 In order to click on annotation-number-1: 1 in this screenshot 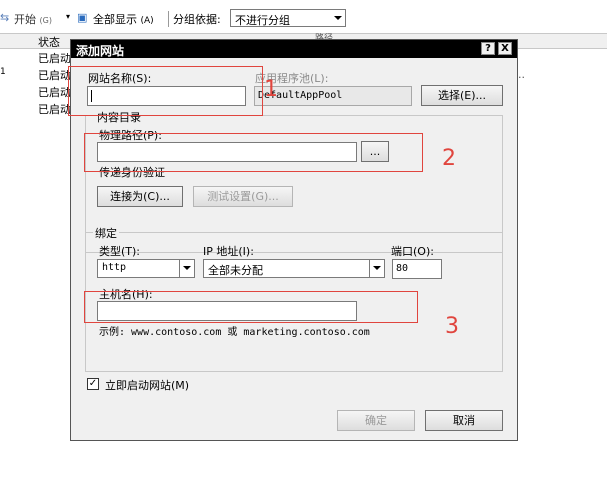, I will do `click(271, 89)`.